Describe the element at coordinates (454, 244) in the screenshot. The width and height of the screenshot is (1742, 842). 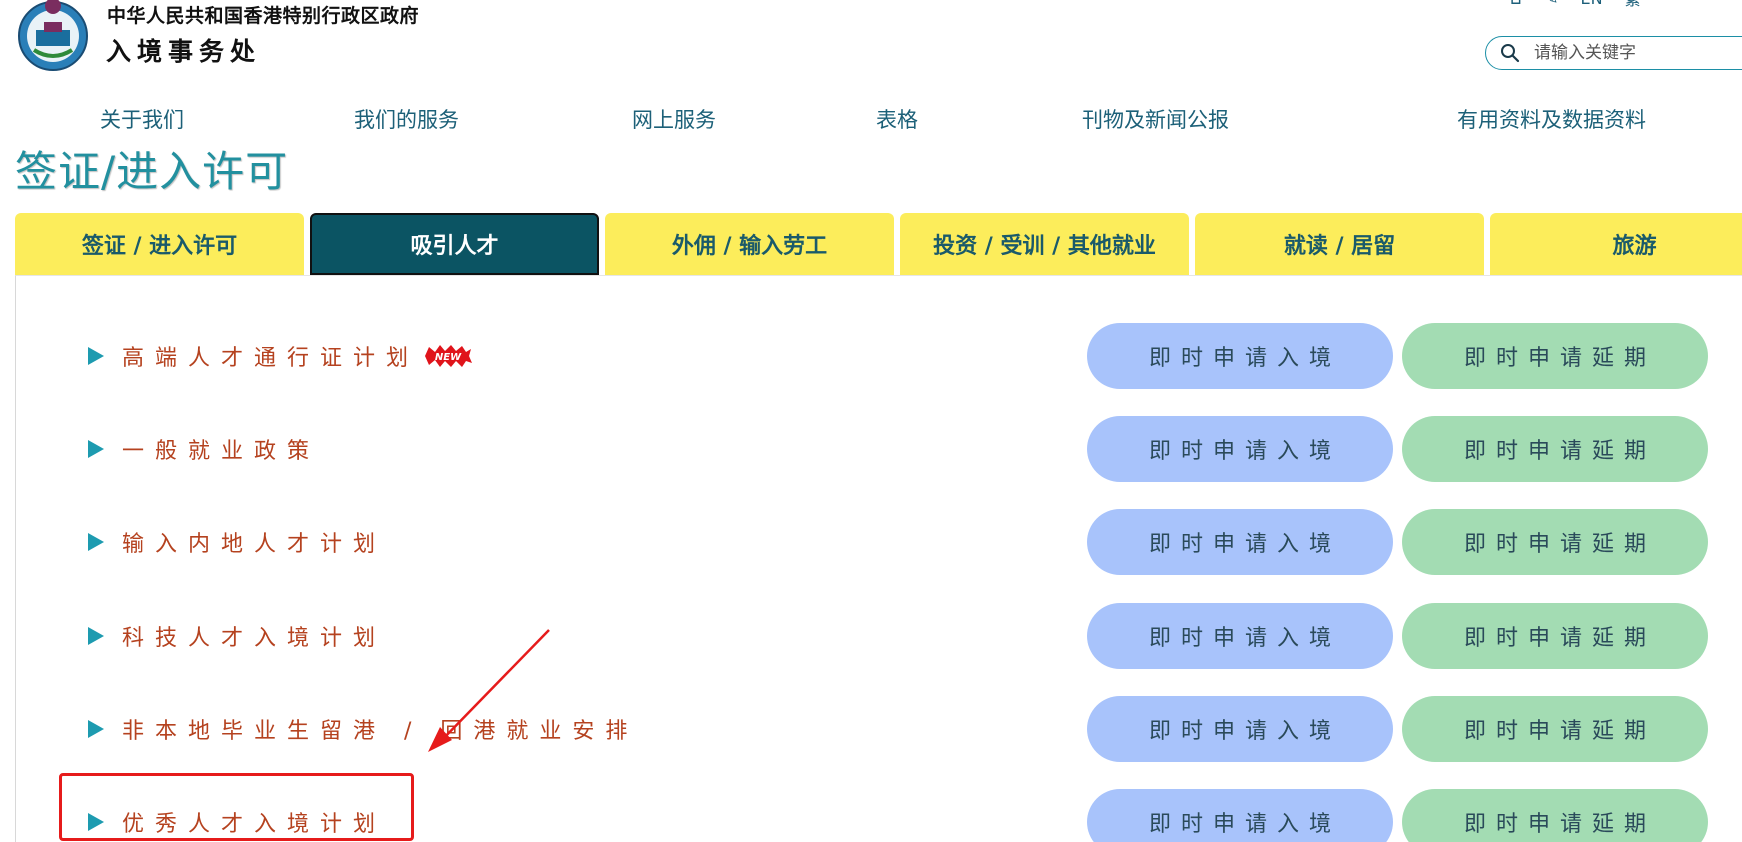
I see `tab-attract-talent: 吸引人才` at that location.